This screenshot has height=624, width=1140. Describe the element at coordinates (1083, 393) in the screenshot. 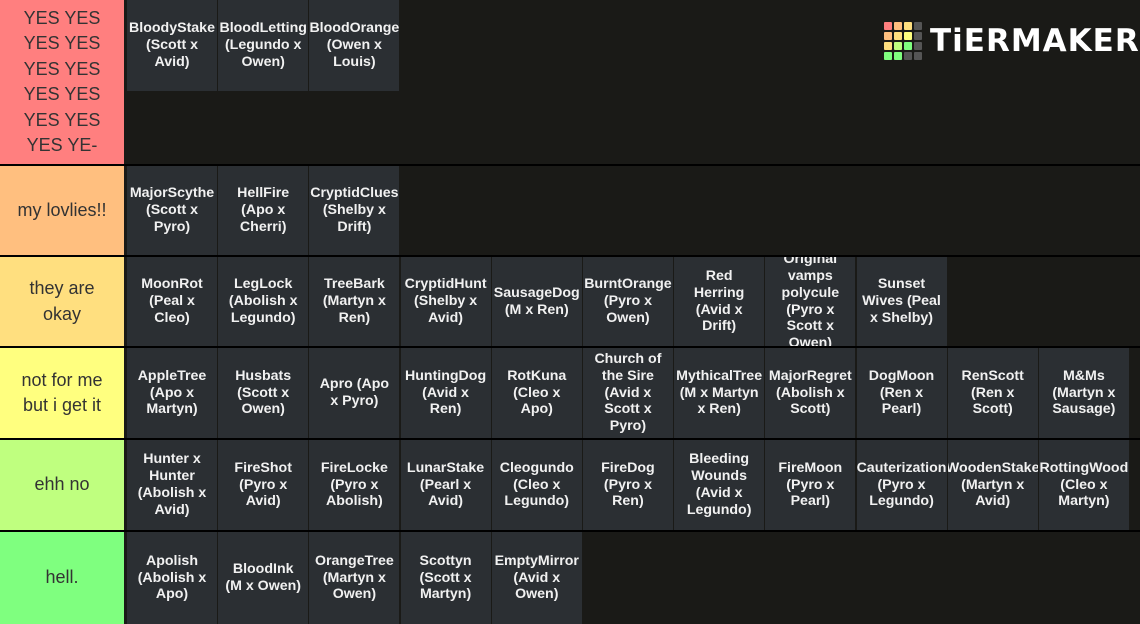

I see `tier-item: M&Ms (Martyn x Sausage)` at that location.